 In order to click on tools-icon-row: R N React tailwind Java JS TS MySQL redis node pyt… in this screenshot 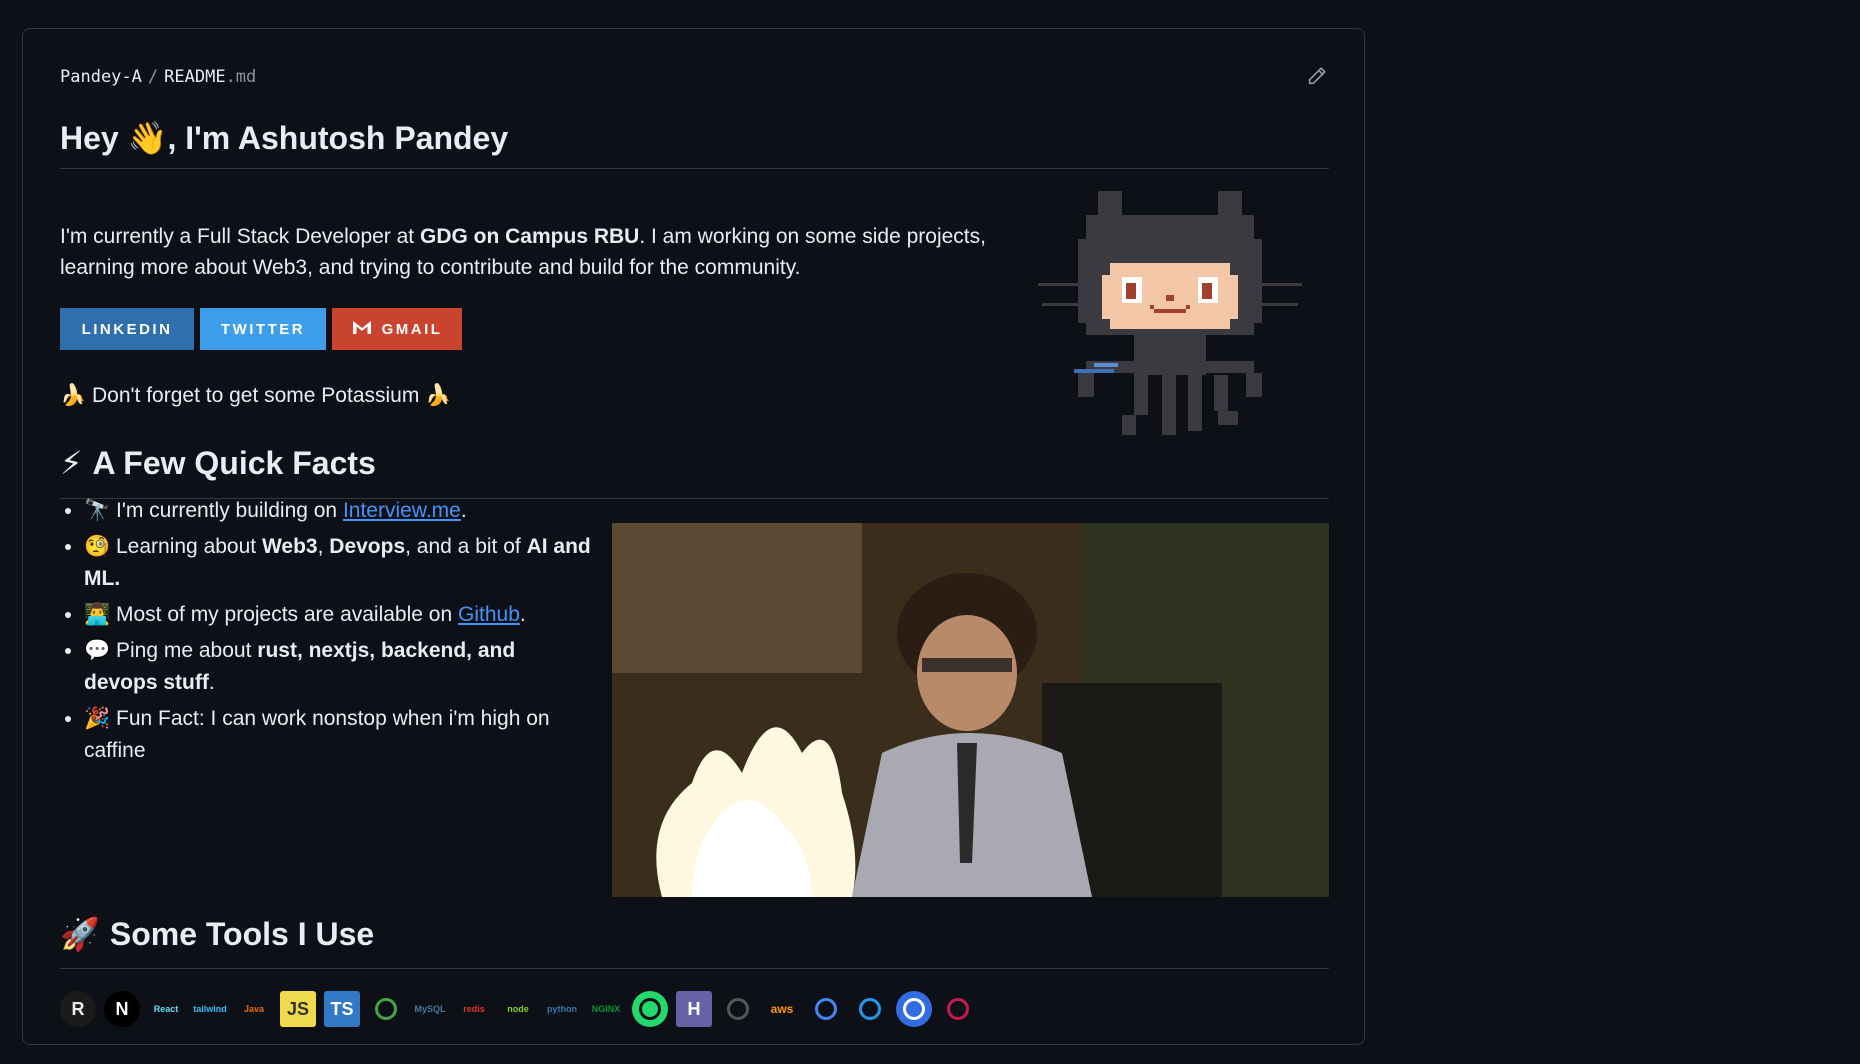, I will do `click(518, 1009)`.